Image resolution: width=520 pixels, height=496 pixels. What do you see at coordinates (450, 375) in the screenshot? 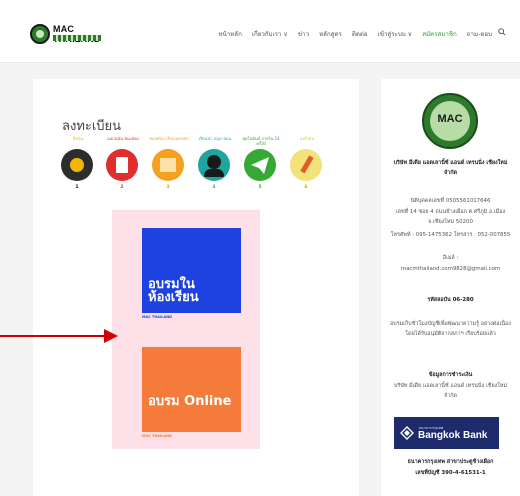
I see `payment-title: ข้อมูลการชำระเงิน` at bounding box center [450, 375].